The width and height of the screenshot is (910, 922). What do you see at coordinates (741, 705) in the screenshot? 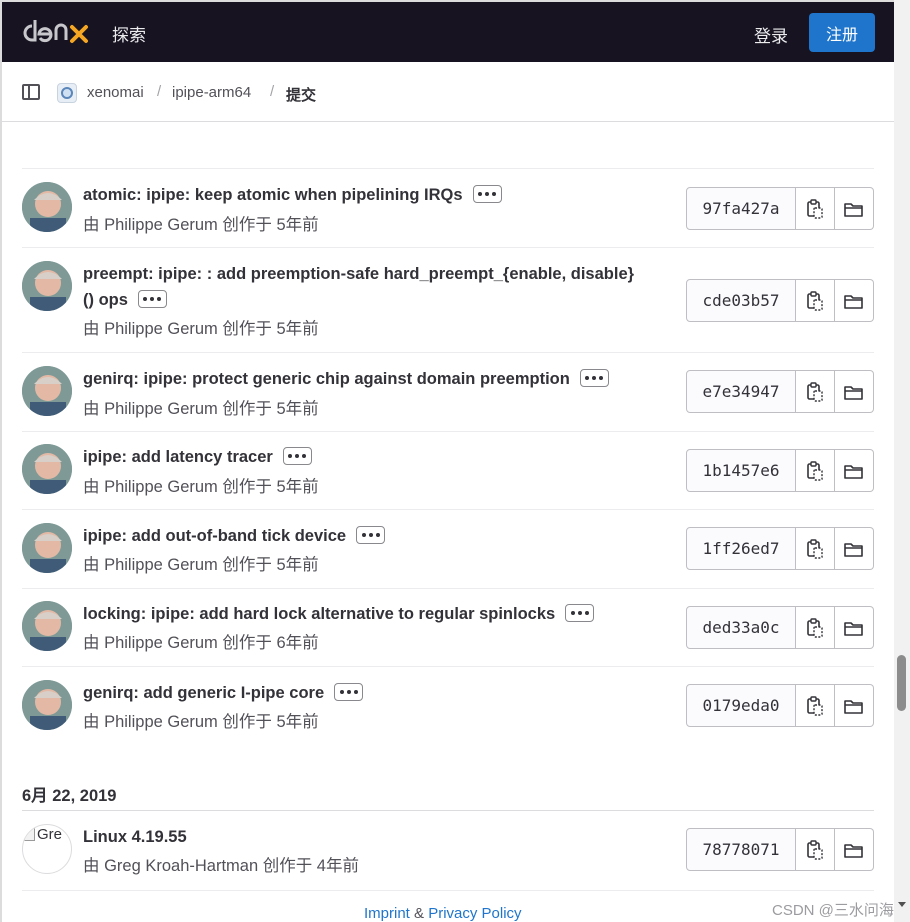
I see `commit-sha: 0179eda0` at bounding box center [741, 705].